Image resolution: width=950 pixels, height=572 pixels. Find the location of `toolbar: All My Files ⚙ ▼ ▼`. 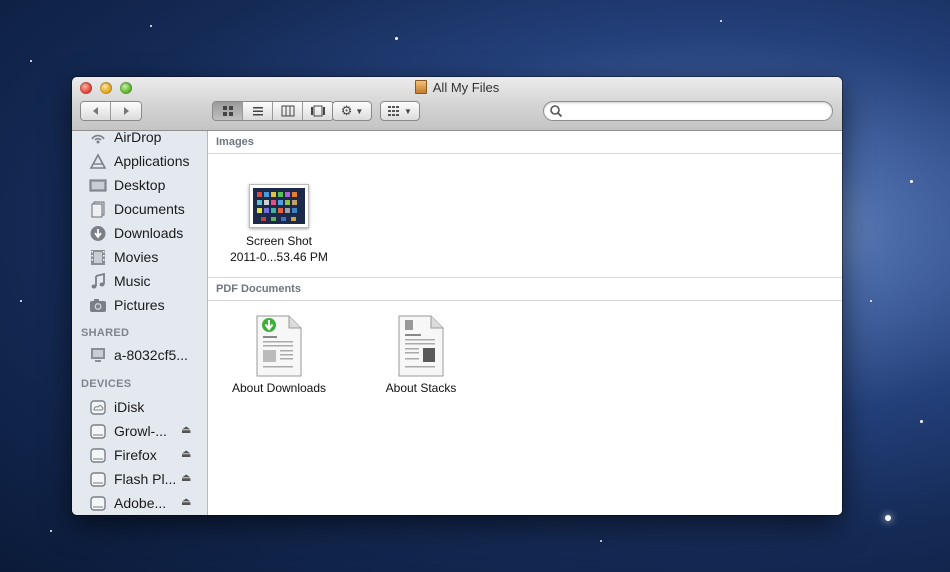

toolbar: All My Files ⚙ ▼ ▼ is located at coordinates (457, 104).